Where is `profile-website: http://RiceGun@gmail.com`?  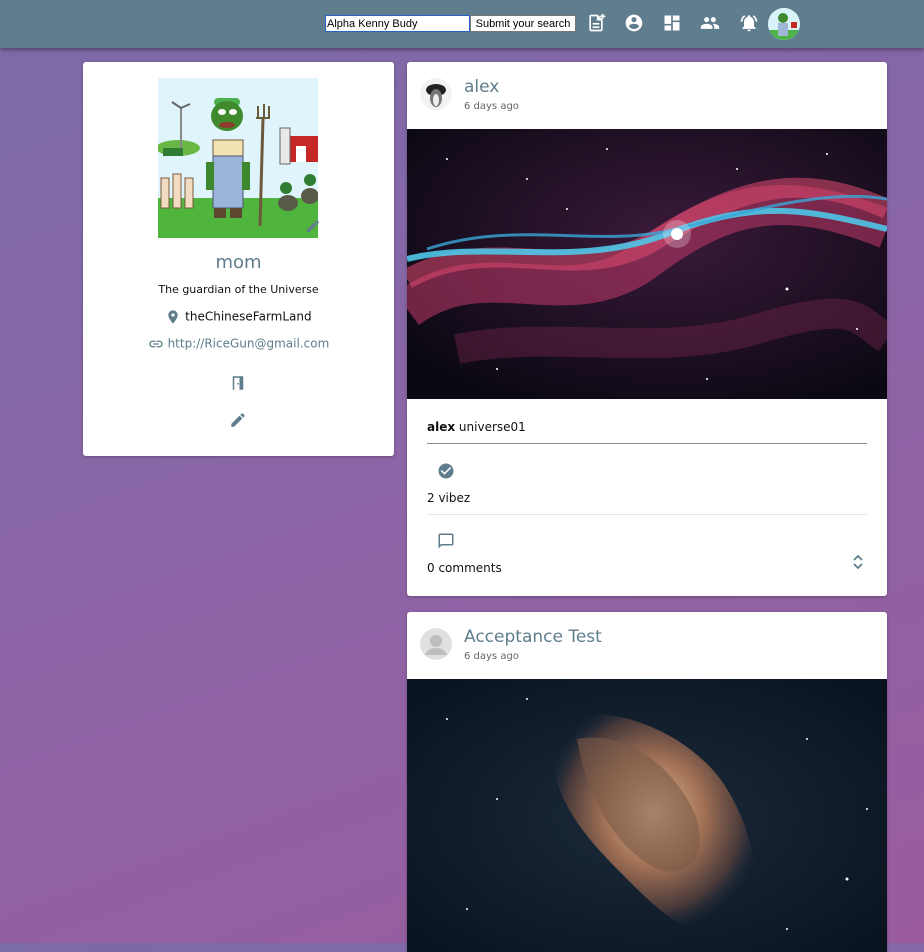
profile-website: http://RiceGun@gmail.com is located at coordinates (238, 344).